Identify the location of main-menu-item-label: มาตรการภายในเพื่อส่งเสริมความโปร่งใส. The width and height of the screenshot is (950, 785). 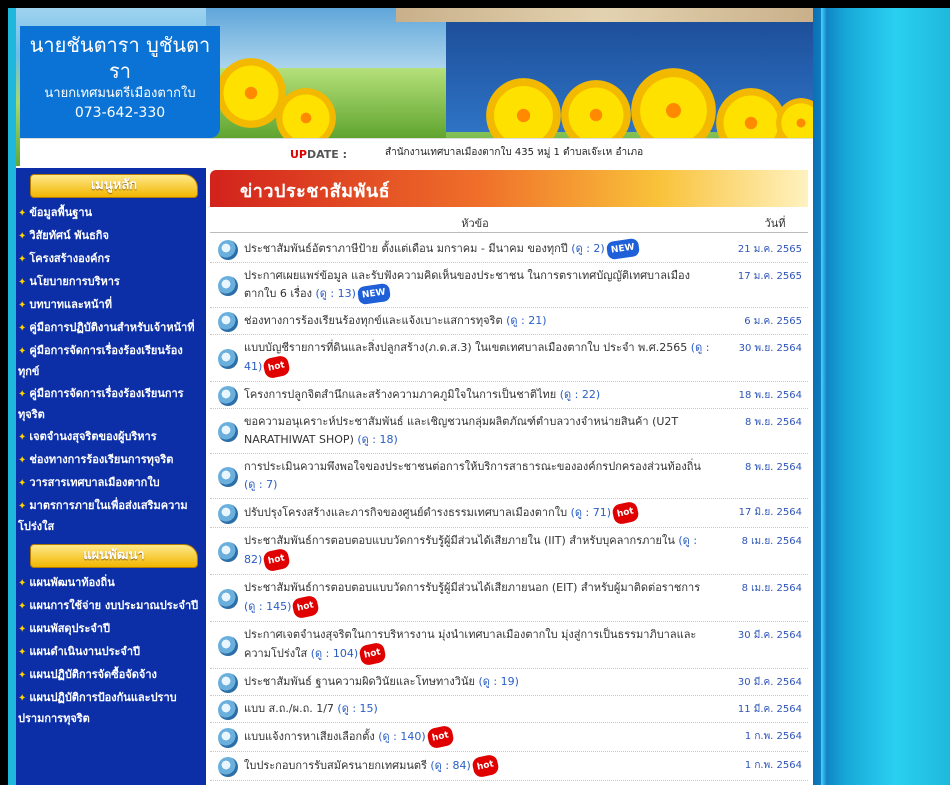
(103, 516).